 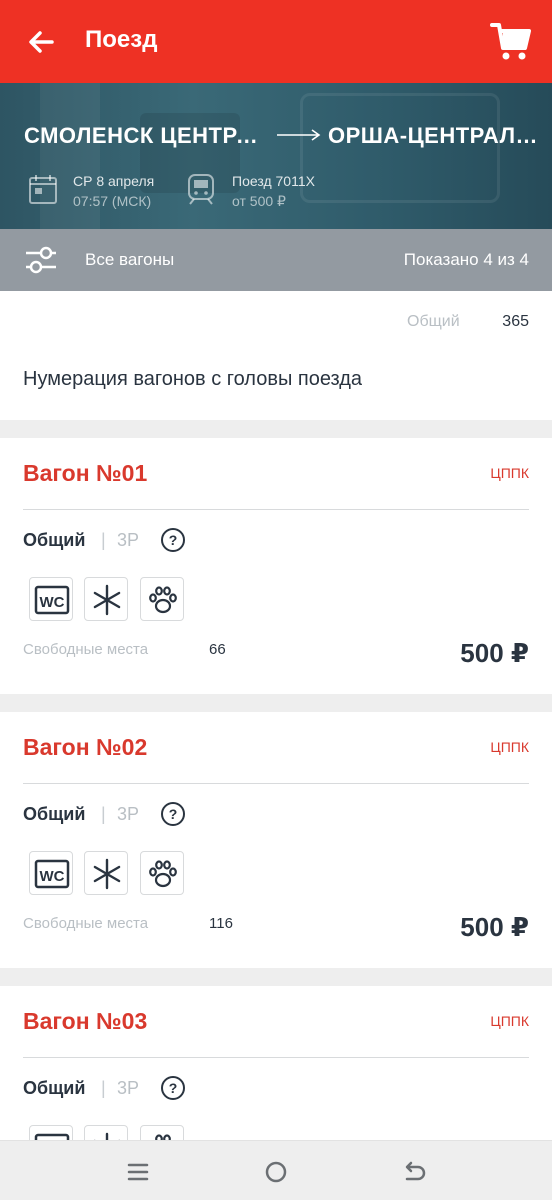 What do you see at coordinates (273, 191) in the screenshot?
I see `train-block: Поезд 7011Х от 500 ₽` at bounding box center [273, 191].